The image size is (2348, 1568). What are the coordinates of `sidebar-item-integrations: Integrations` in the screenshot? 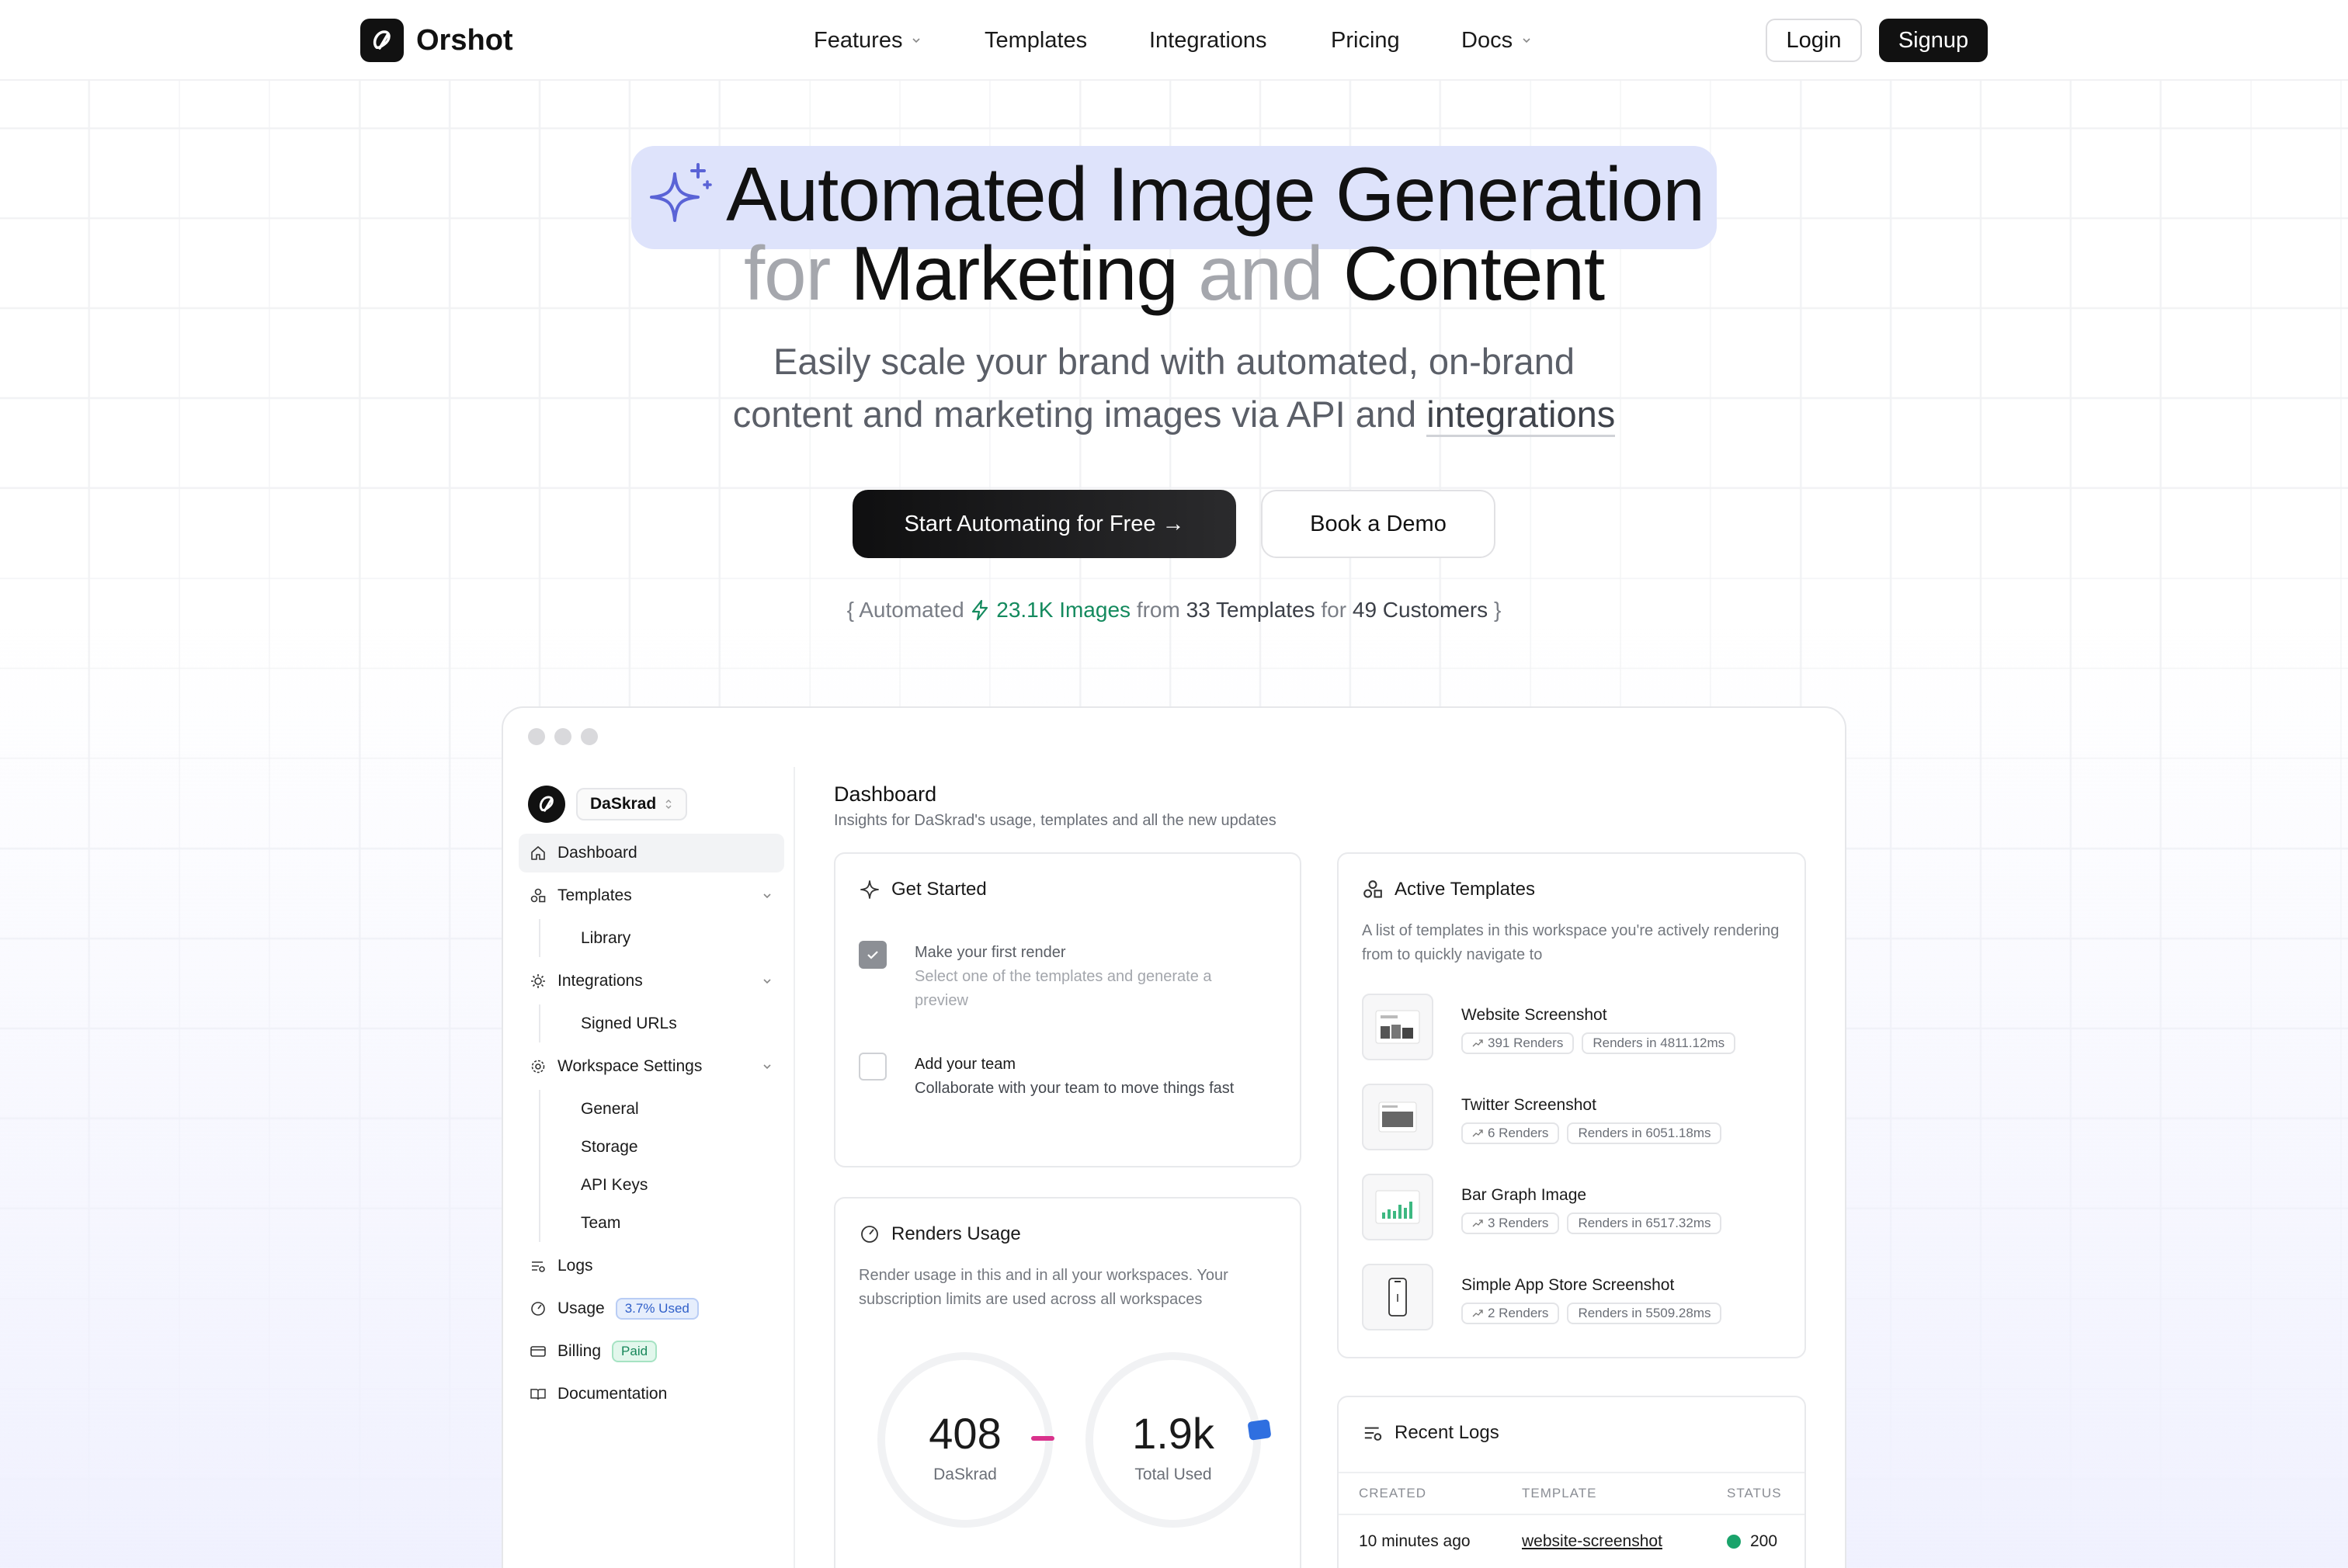 It's located at (651, 981).